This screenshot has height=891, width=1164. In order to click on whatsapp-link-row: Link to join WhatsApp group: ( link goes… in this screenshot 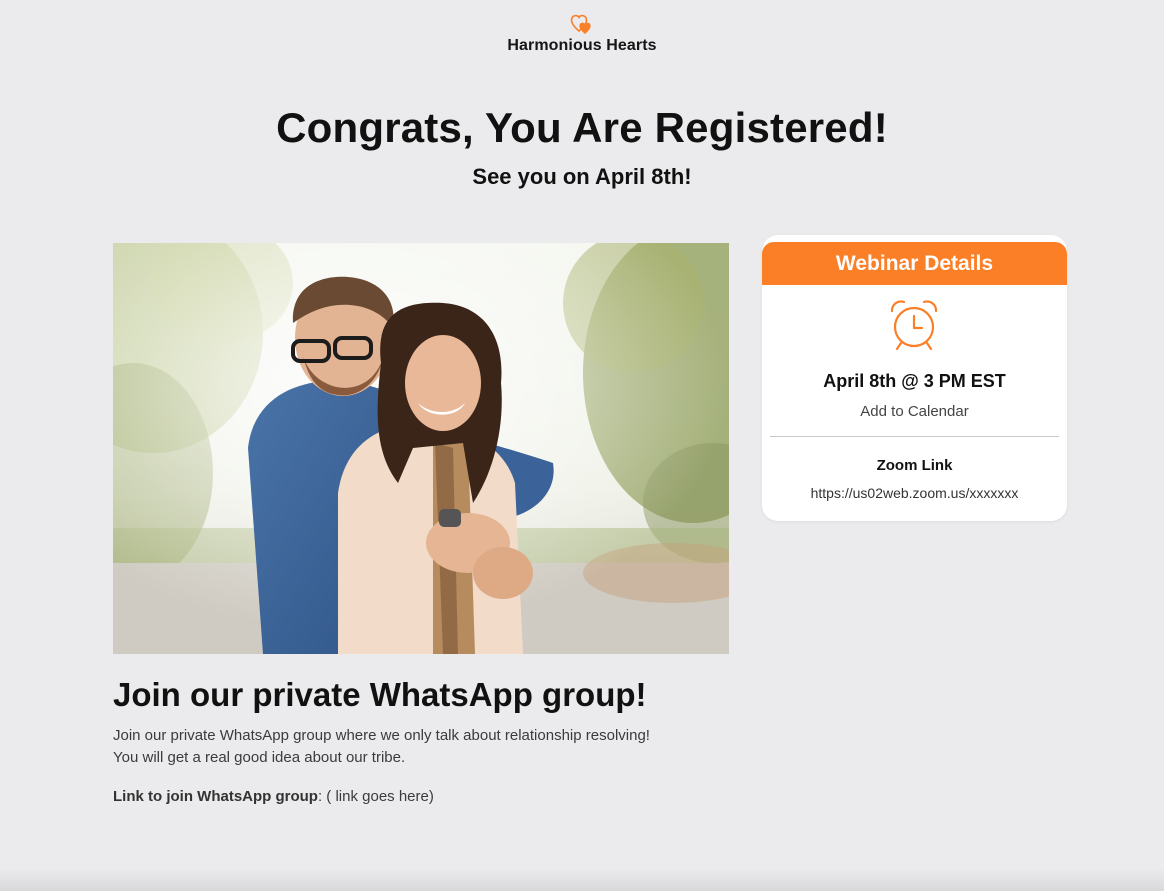, I will do `click(273, 796)`.